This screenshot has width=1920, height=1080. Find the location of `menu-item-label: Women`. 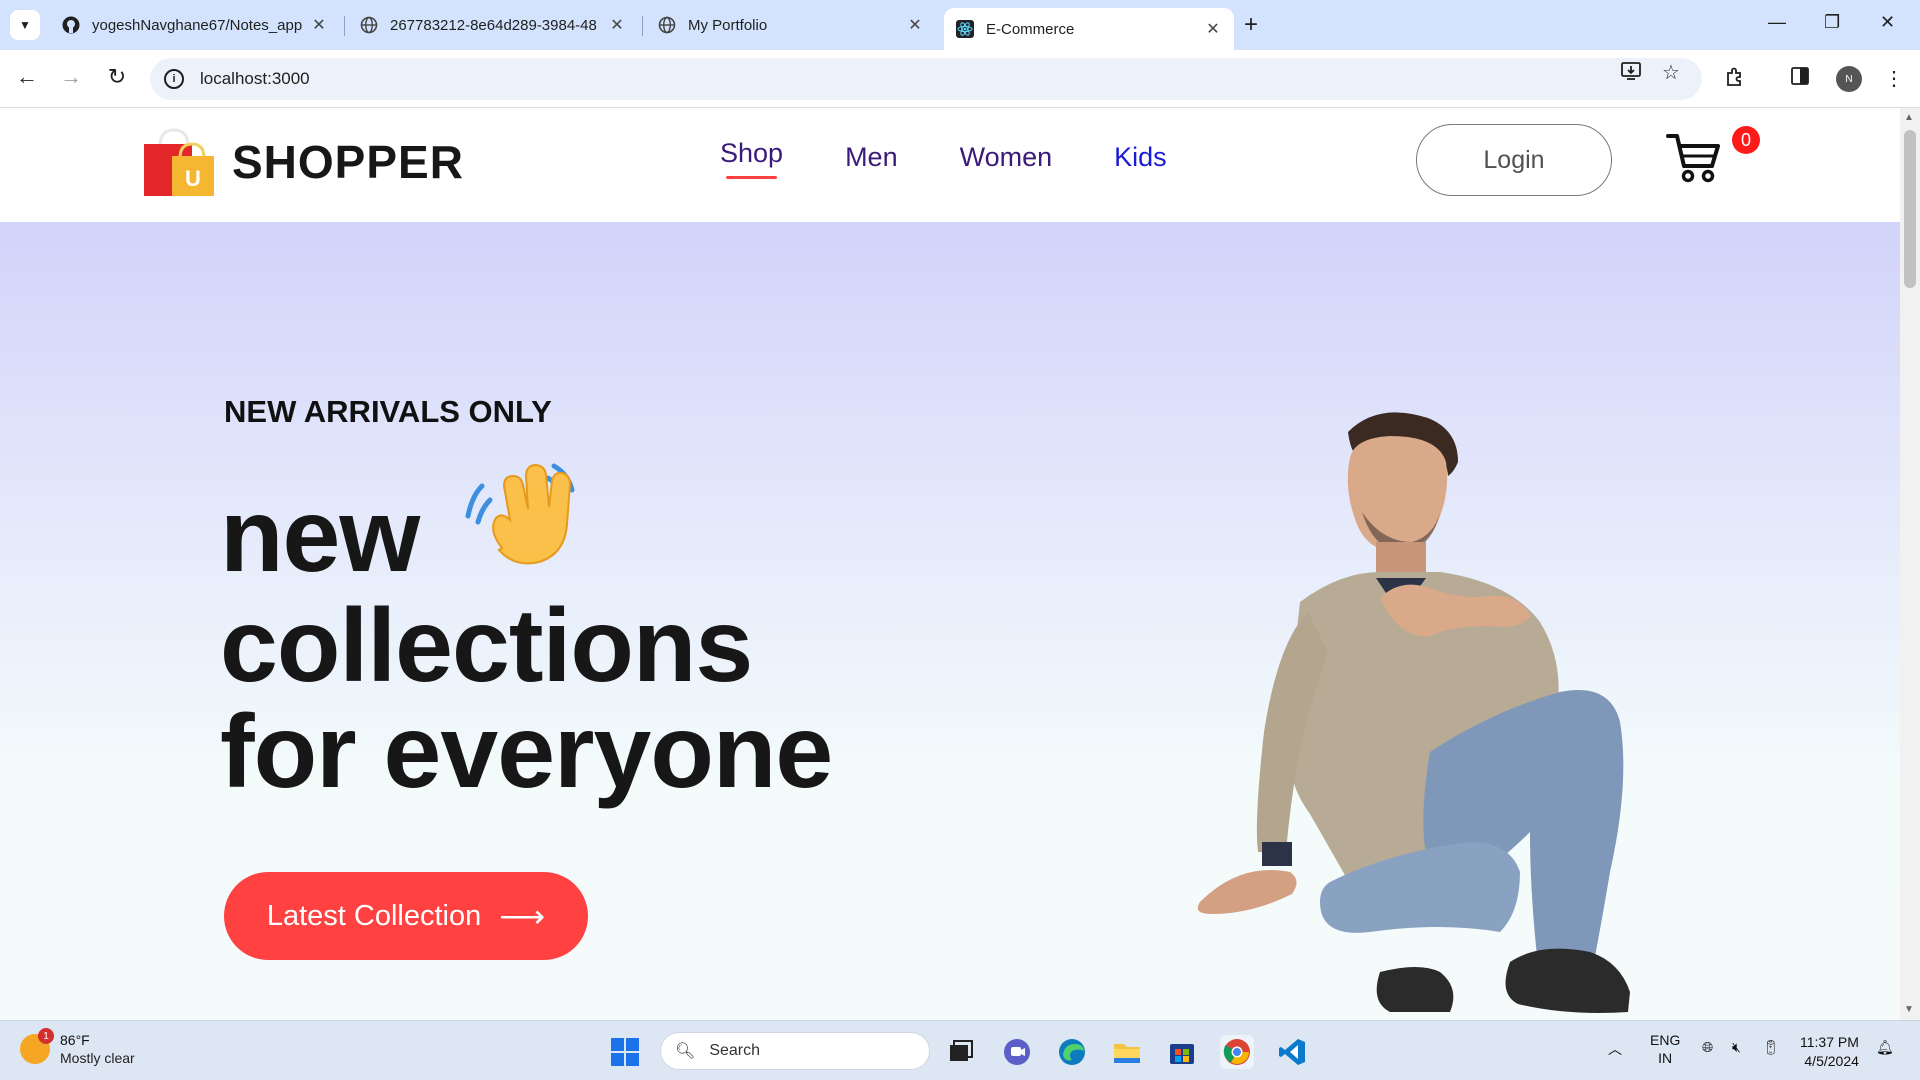

menu-item-label: Women is located at coordinates (1006, 157).